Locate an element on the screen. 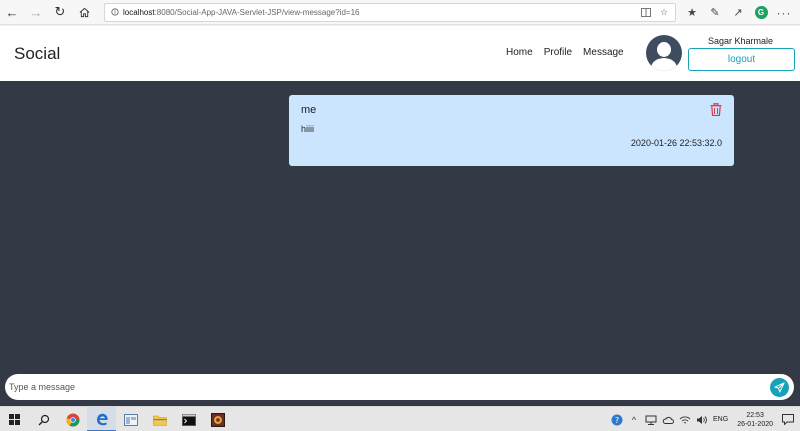 The width and height of the screenshot is (800, 431). clock: 22:53 26-01-2020 is located at coordinates (755, 420).